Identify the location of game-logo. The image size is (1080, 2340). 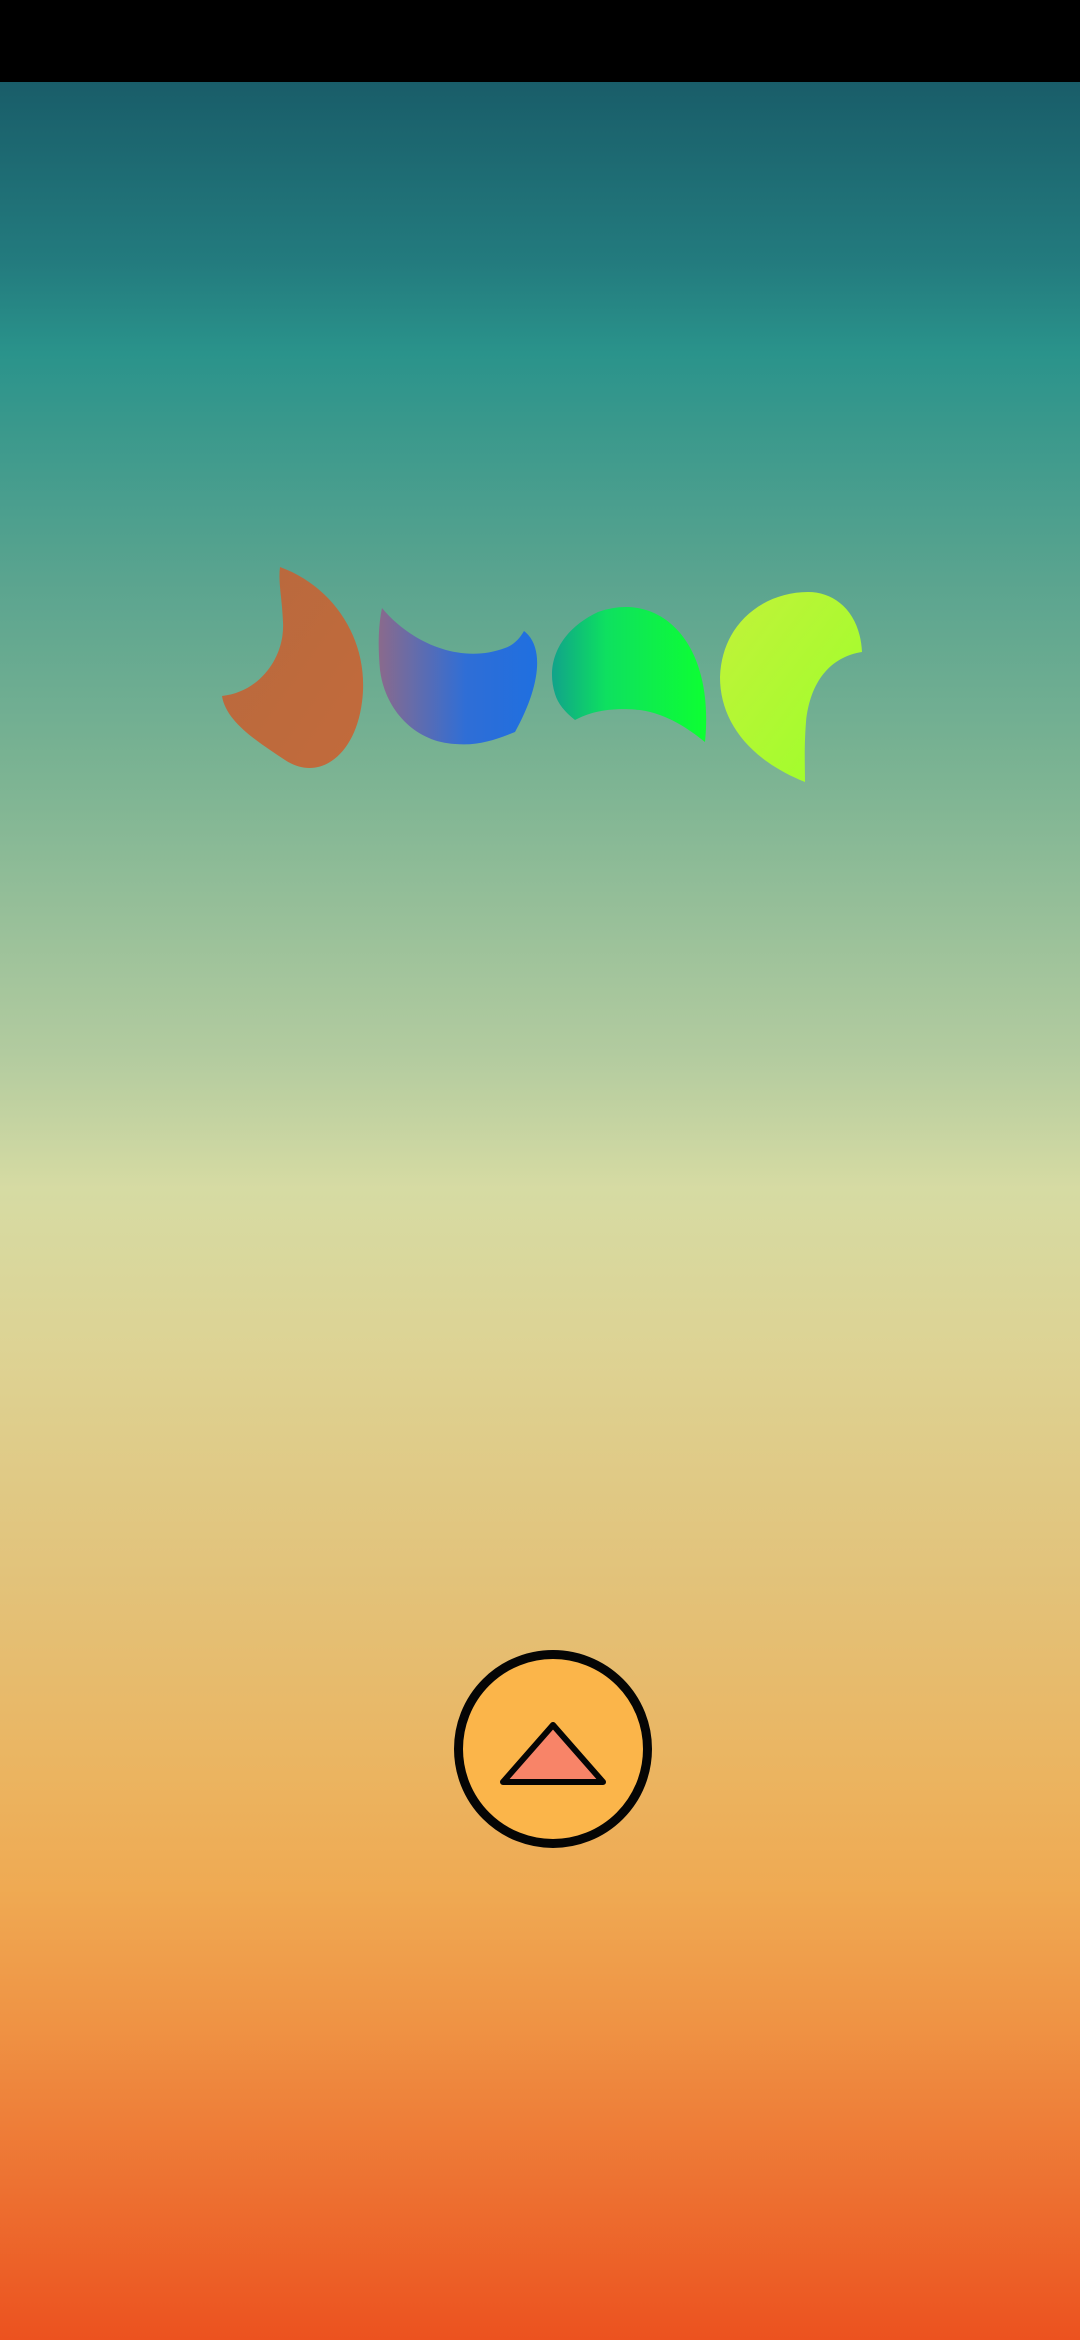
(542, 674).